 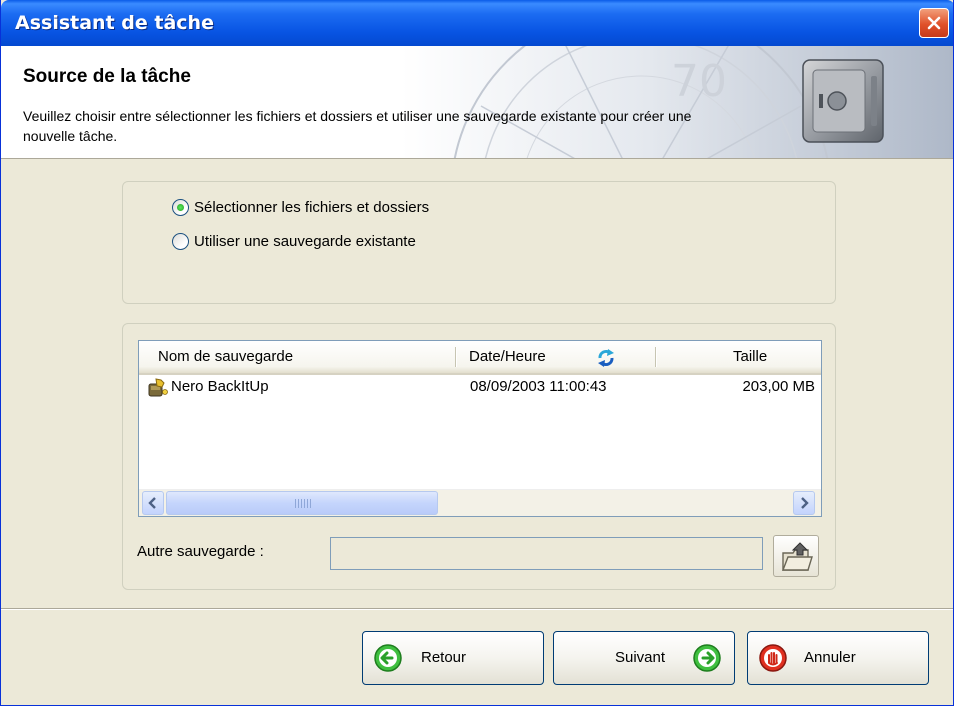 What do you see at coordinates (778, 386) in the screenshot?
I see `backup-size: 203,00 MB` at bounding box center [778, 386].